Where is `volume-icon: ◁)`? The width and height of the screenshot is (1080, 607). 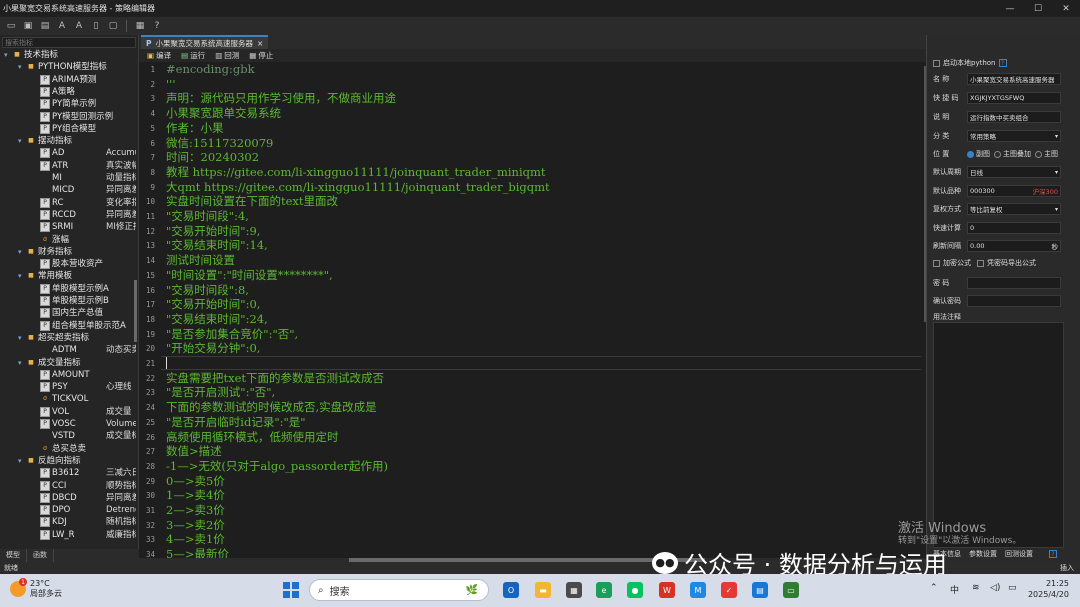 volume-icon: ◁) is located at coordinates (995, 588).